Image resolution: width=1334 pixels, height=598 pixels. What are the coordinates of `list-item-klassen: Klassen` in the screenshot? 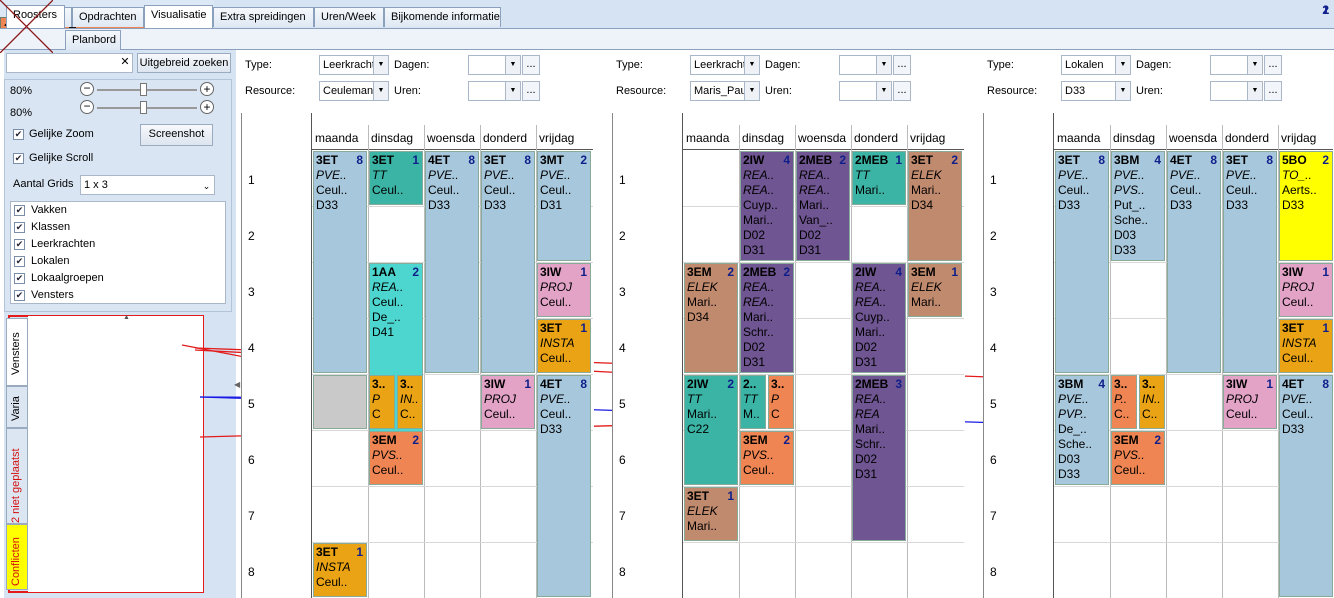 It's located at (50, 227).